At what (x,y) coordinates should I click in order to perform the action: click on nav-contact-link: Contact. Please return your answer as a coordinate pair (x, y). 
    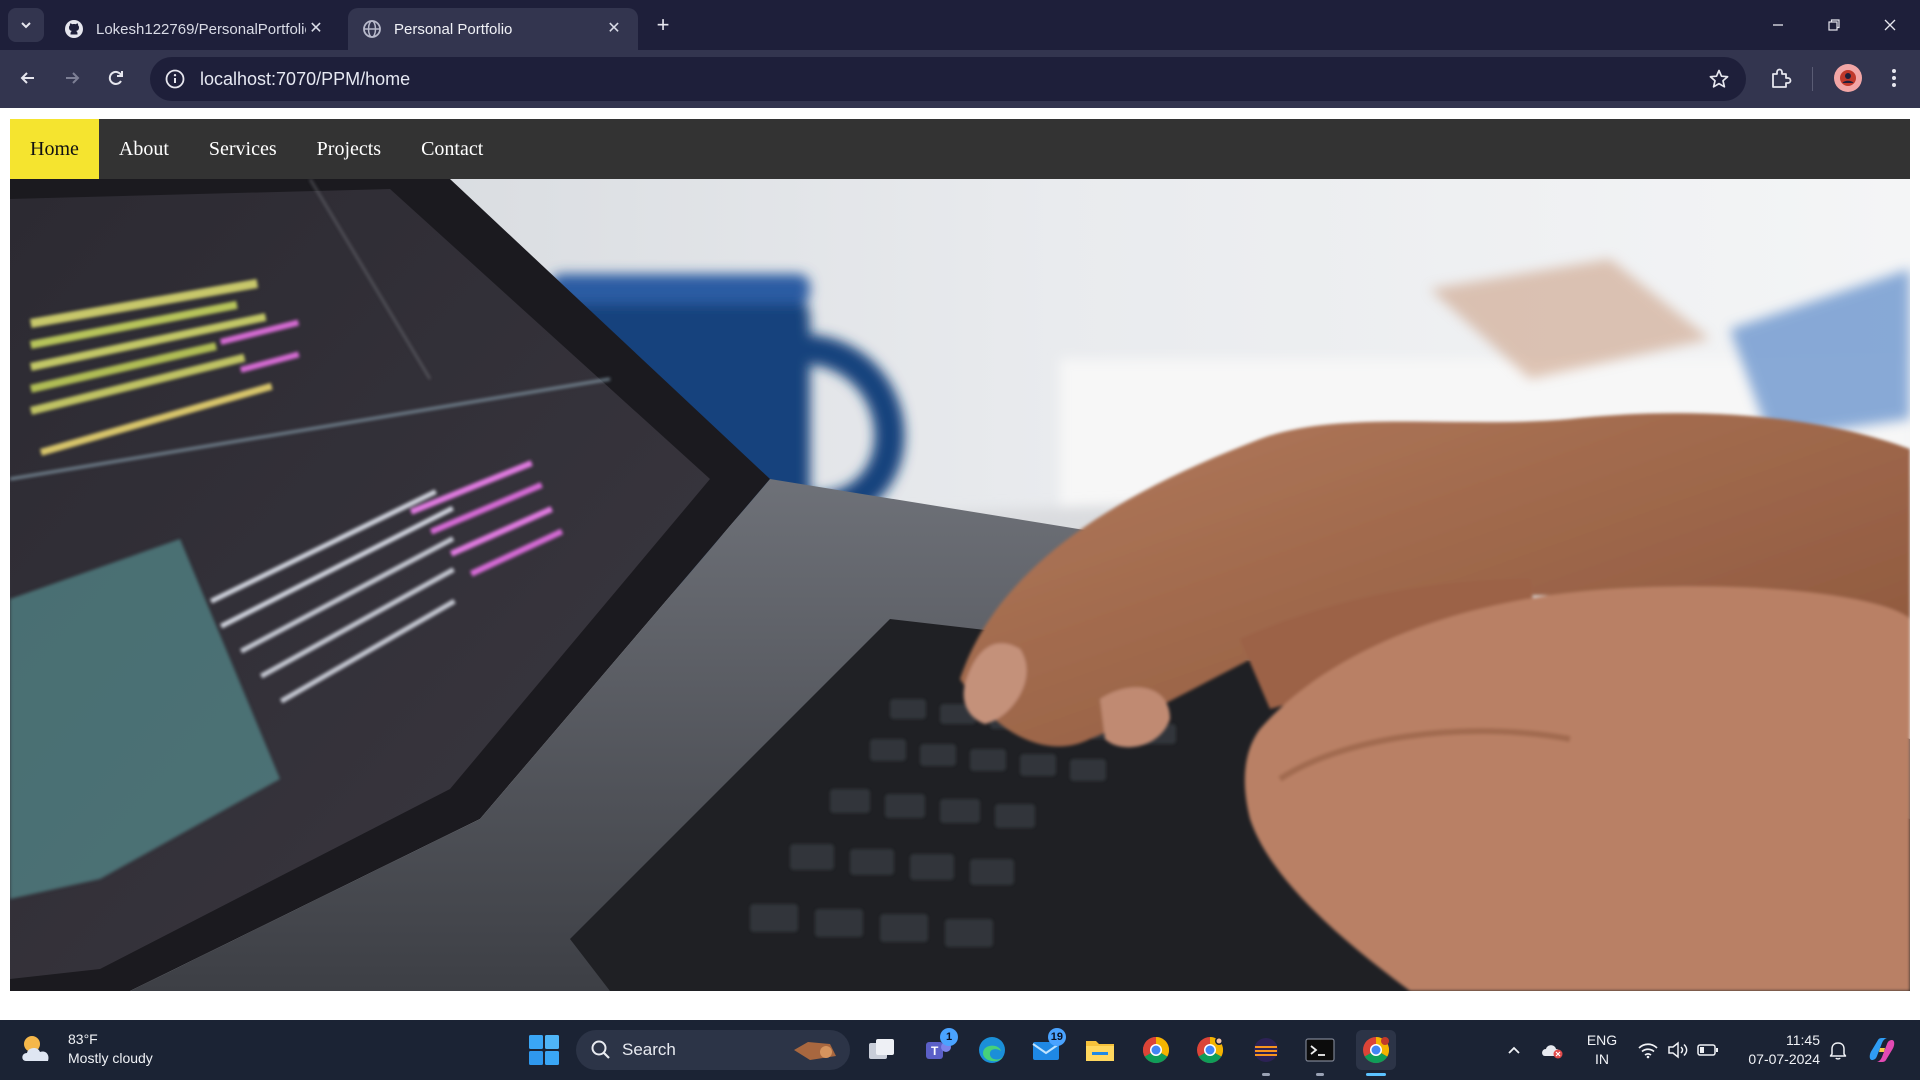
    Looking at the image, I should click on (452, 149).